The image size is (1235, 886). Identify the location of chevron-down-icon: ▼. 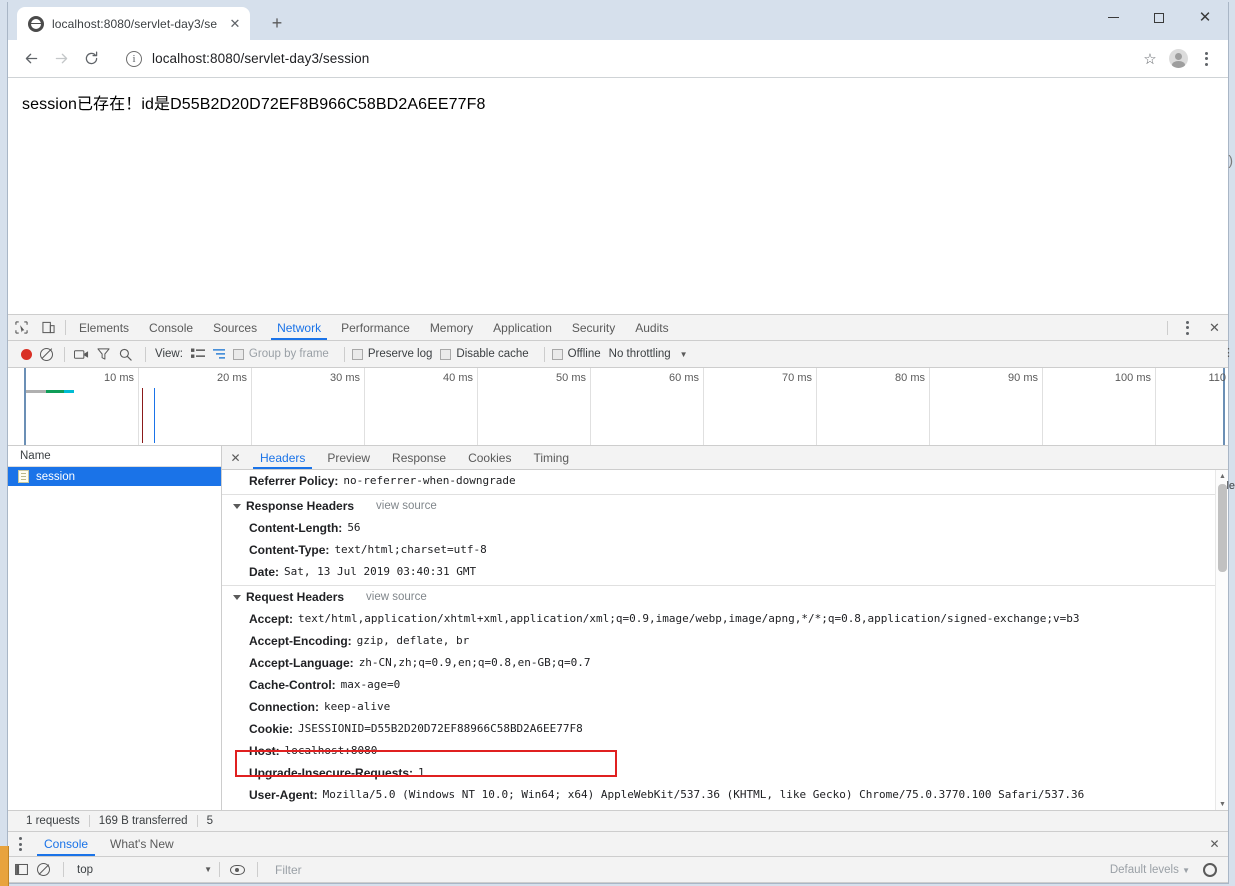
(684, 354).